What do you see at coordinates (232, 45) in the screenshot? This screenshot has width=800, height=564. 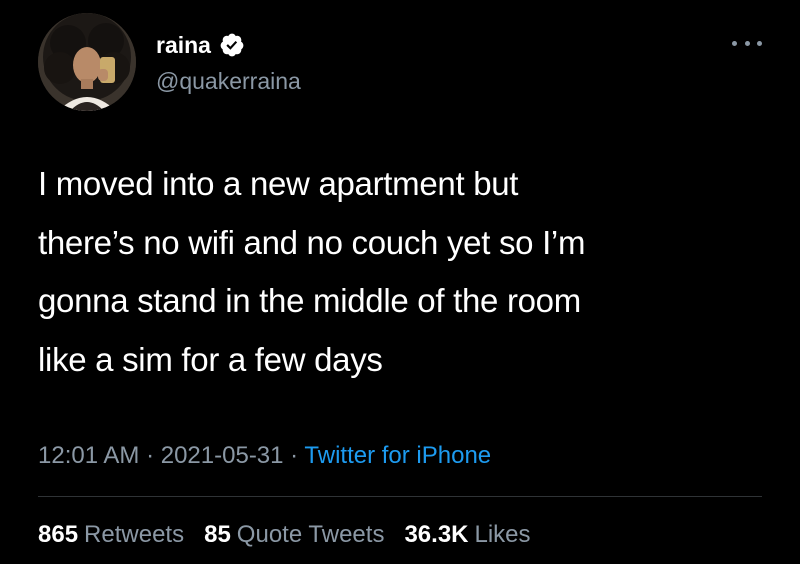 I see `verified-badge-icon` at bounding box center [232, 45].